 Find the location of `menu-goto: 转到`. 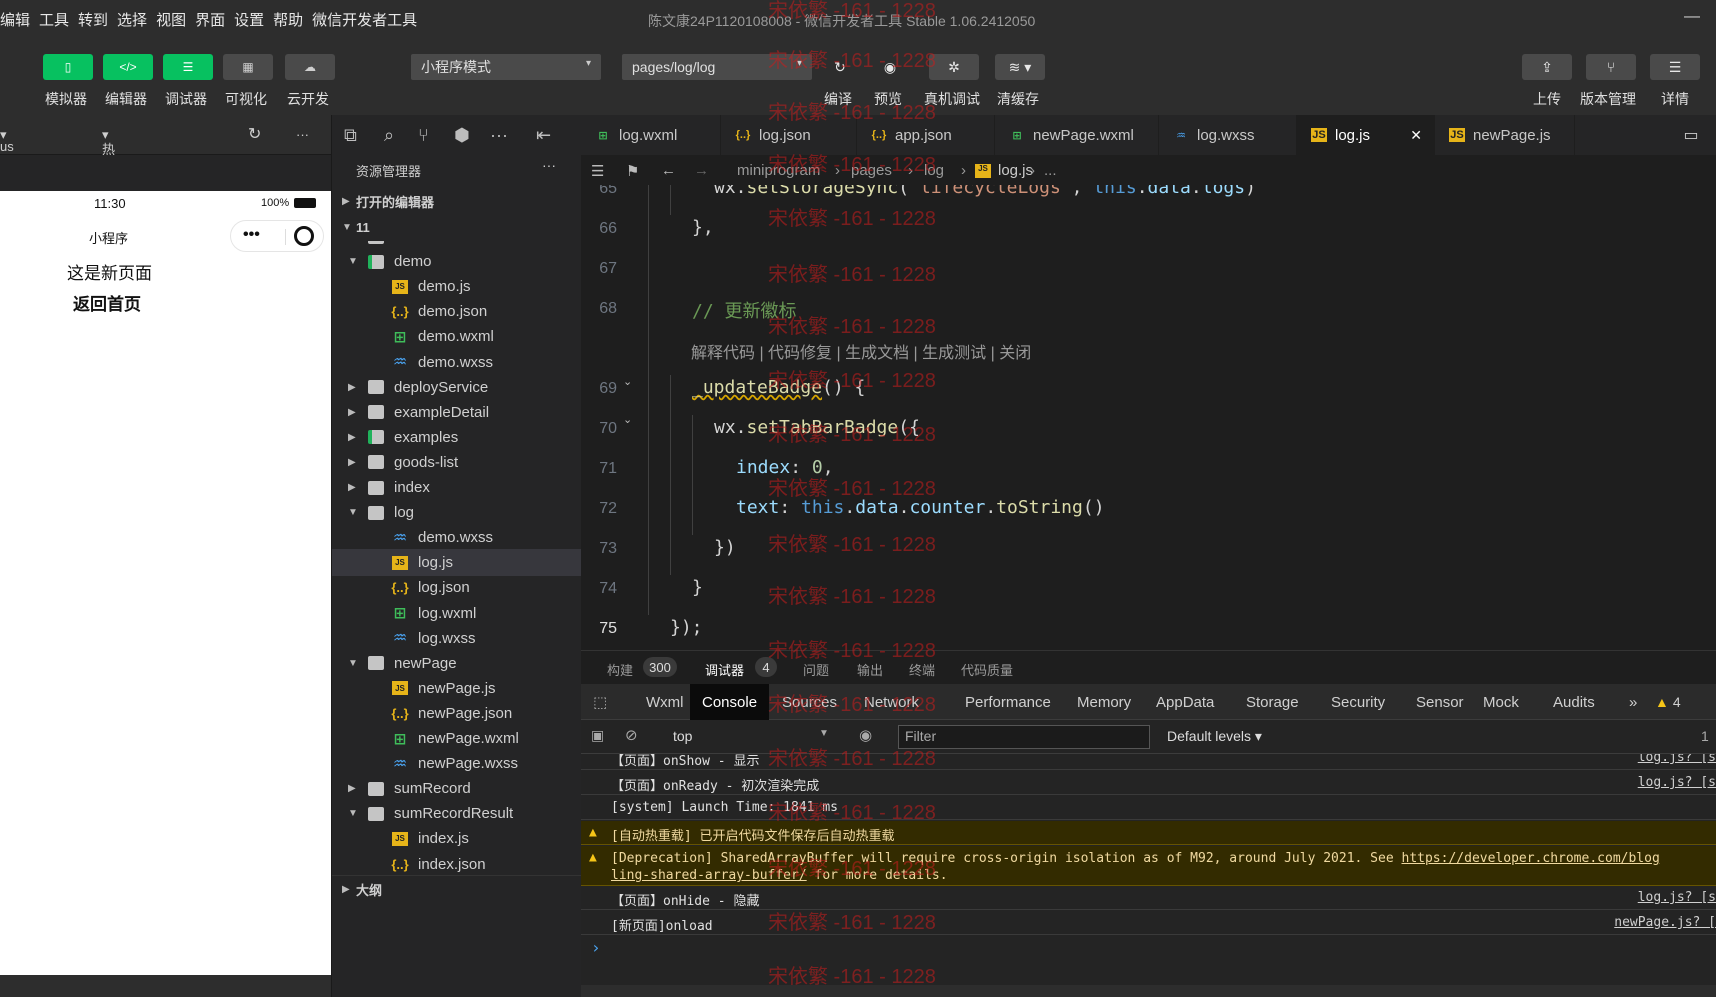

menu-goto: 转到 is located at coordinates (93, 19).